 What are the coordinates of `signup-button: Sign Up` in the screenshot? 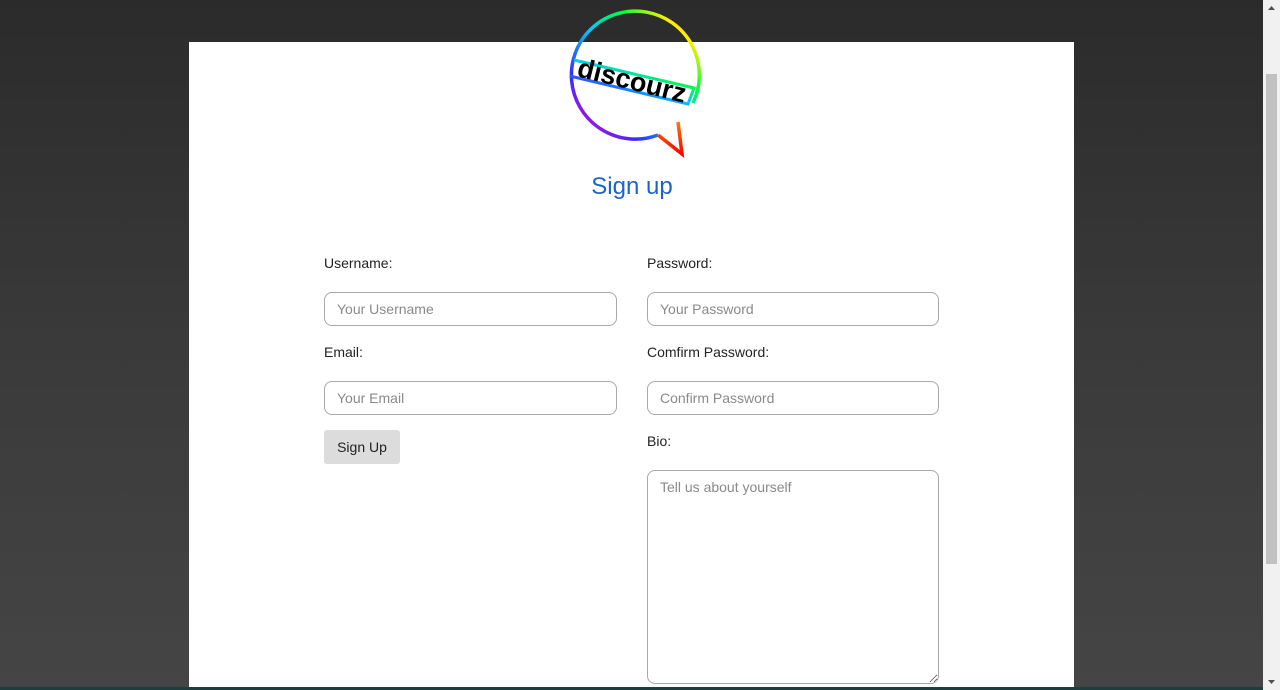 It's located at (362, 447).